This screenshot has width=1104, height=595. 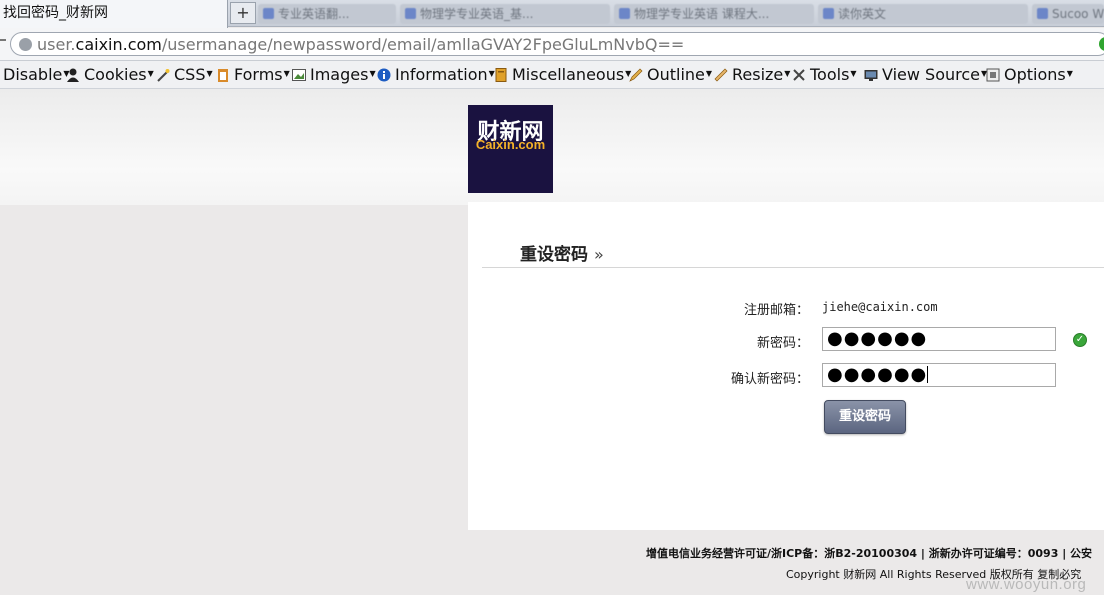 What do you see at coordinates (1101, 44) in the screenshot?
I see `go-icon` at bounding box center [1101, 44].